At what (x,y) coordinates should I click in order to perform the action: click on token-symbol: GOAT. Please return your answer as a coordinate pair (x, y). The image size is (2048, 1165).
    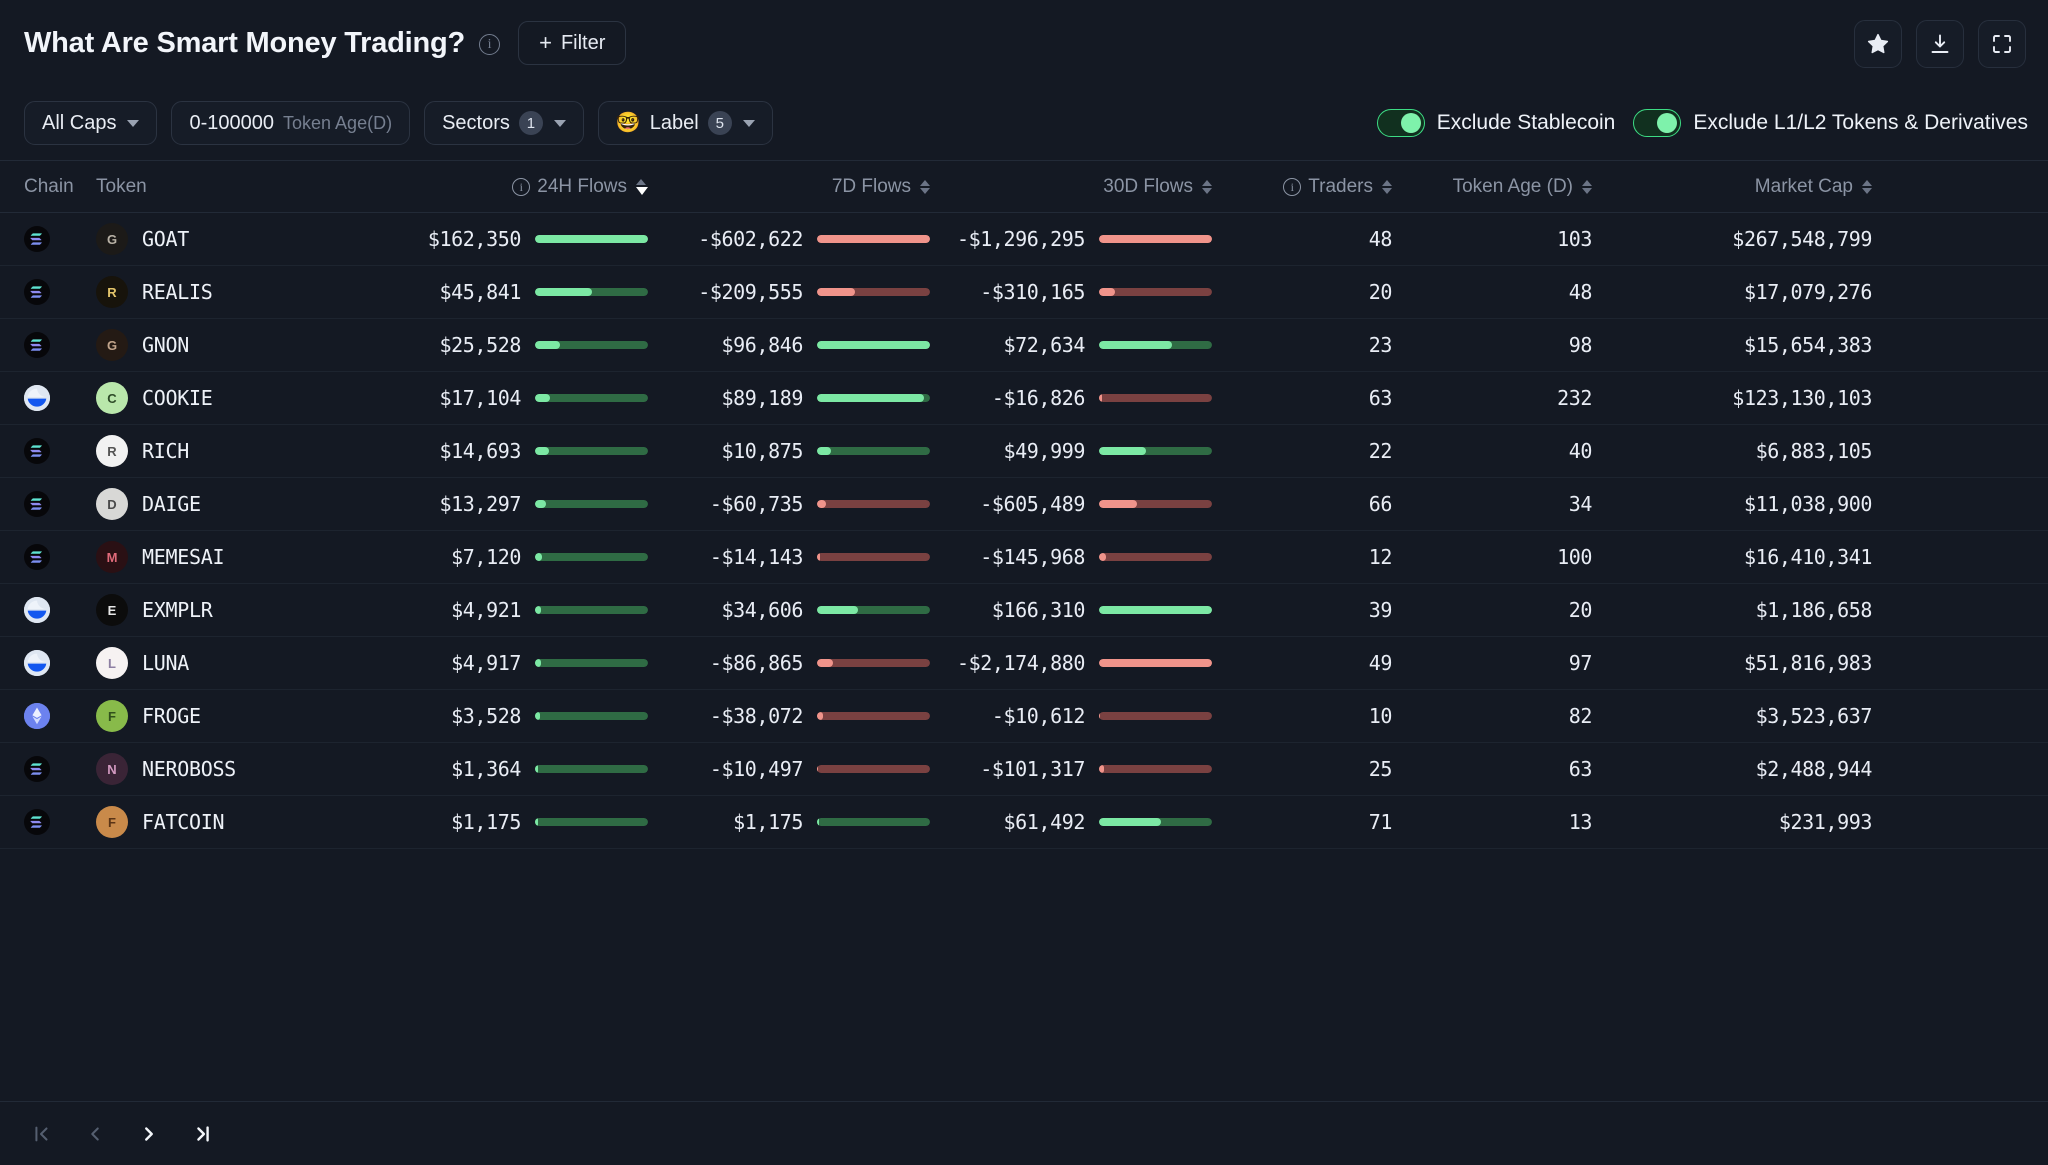
    Looking at the image, I should click on (165, 239).